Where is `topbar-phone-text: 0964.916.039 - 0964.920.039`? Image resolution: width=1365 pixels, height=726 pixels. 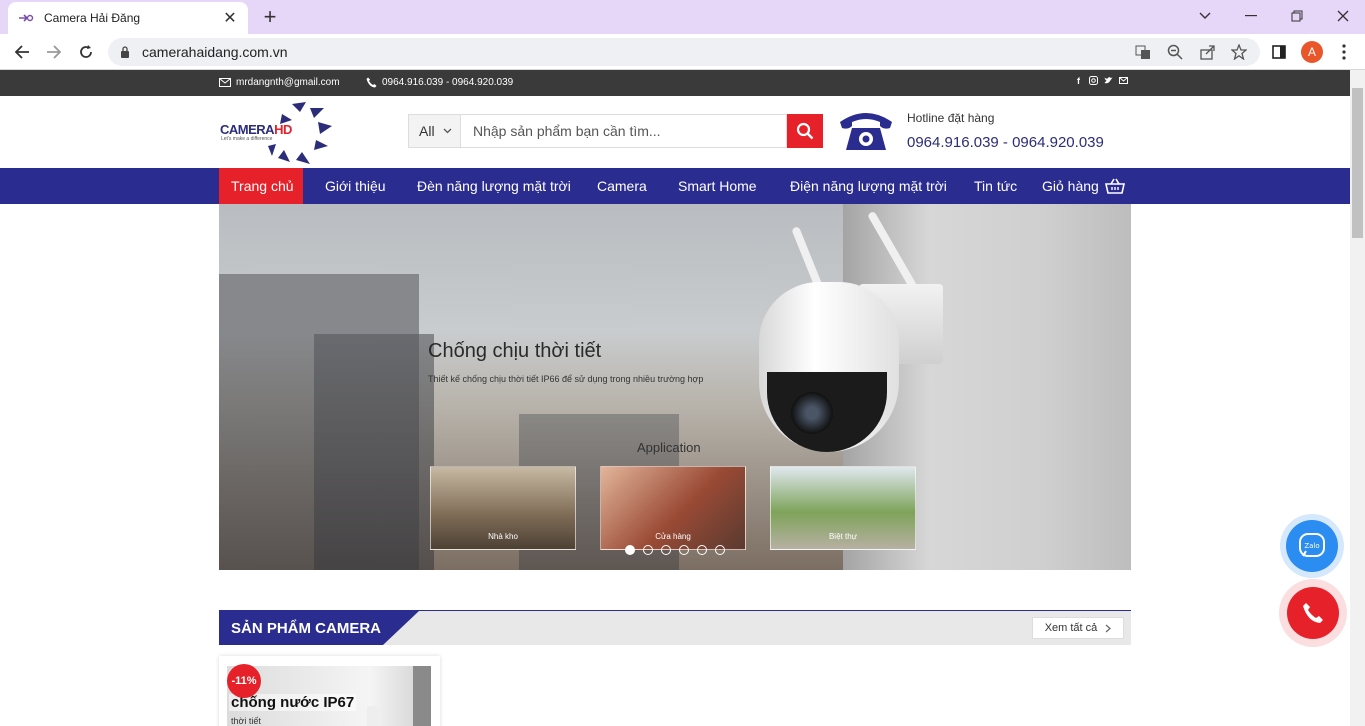 topbar-phone-text: 0964.916.039 - 0964.920.039 is located at coordinates (448, 82).